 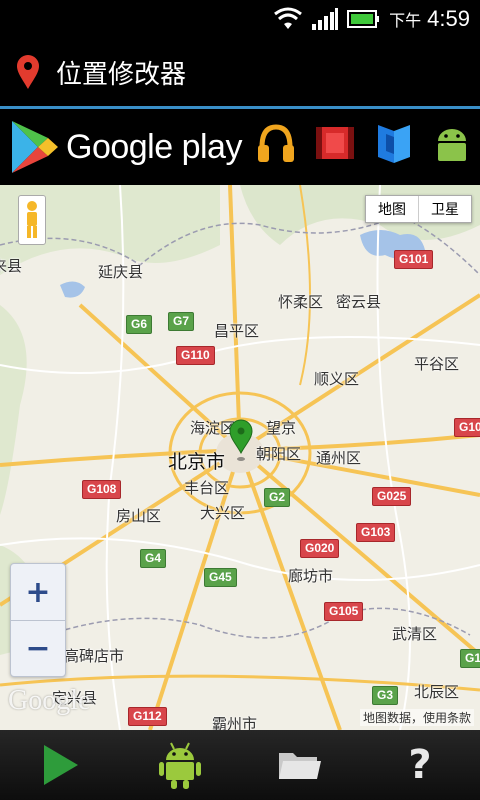 I want to click on status-bar: 下午 4:59, so click(x=240, y=19).